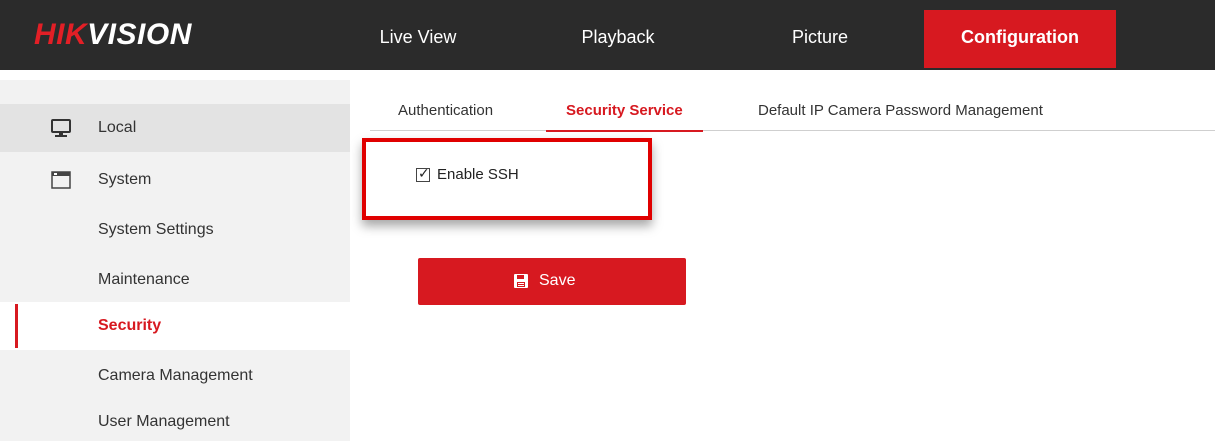 Image resolution: width=1215 pixels, height=446 pixels. Describe the element at coordinates (125, 179) in the screenshot. I see `sidebar-item-label: System` at that location.